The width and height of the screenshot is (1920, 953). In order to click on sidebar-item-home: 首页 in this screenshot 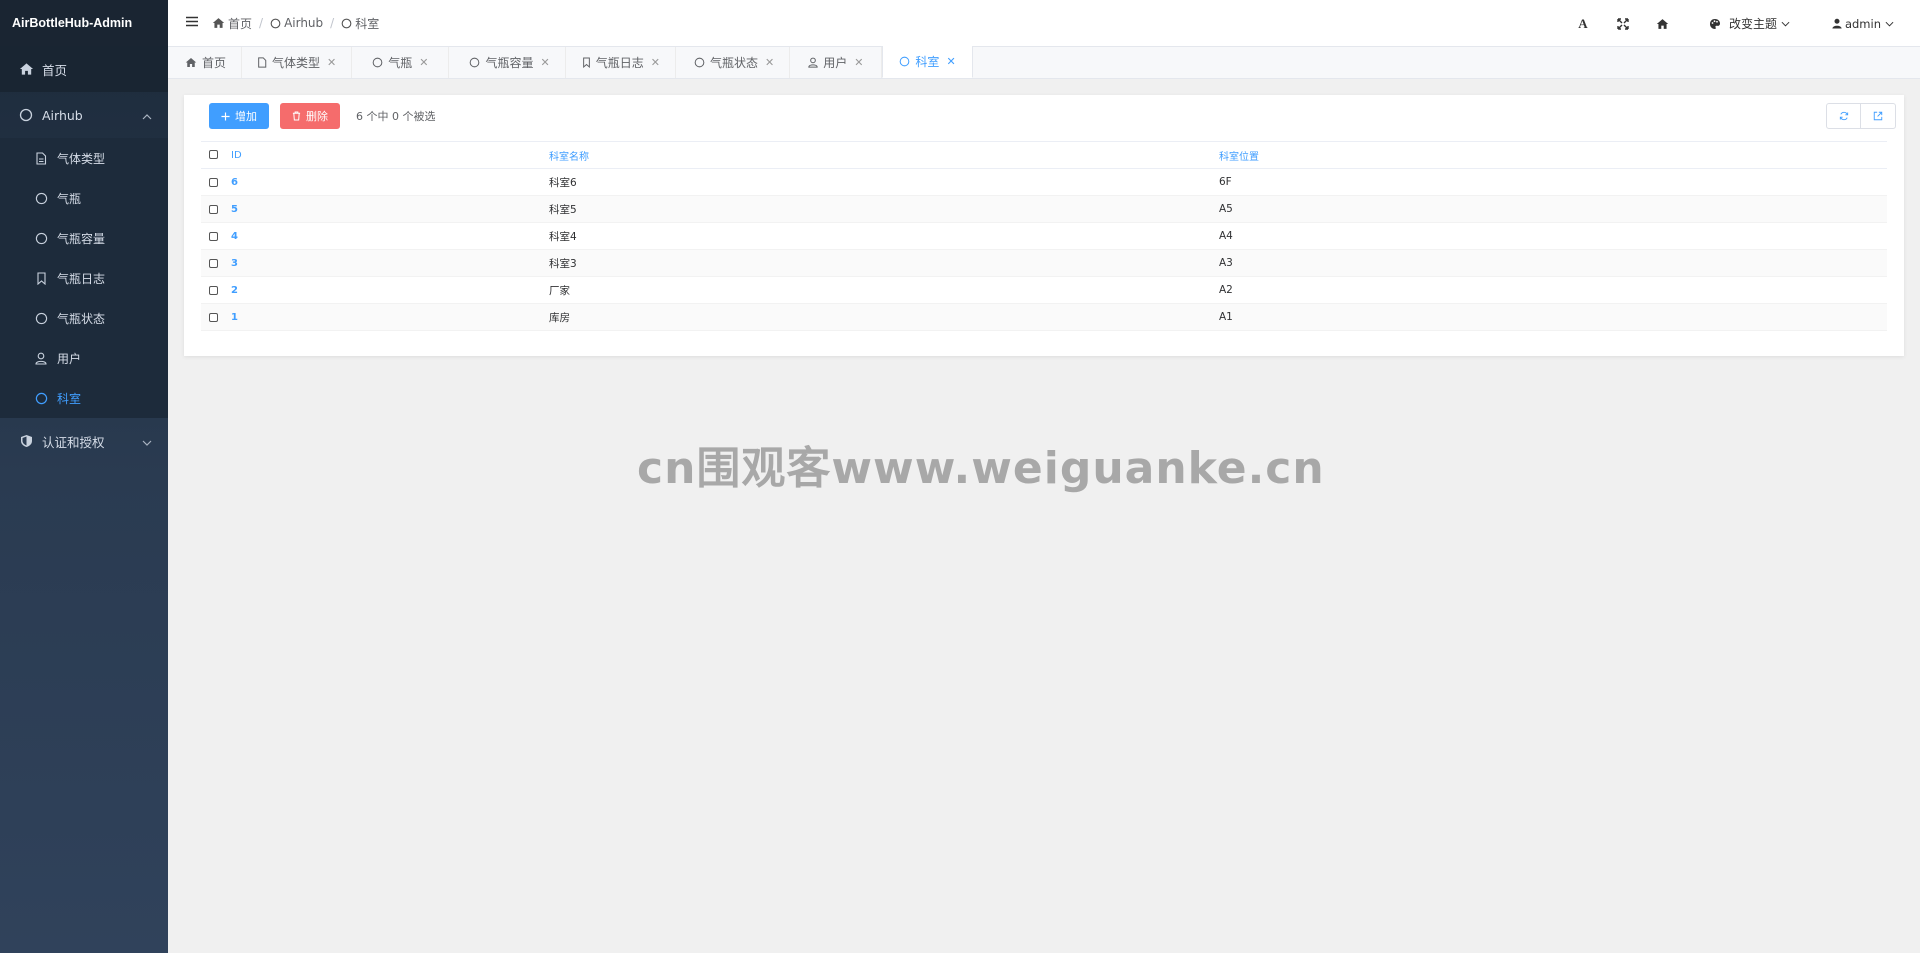, I will do `click(84, 69)`.